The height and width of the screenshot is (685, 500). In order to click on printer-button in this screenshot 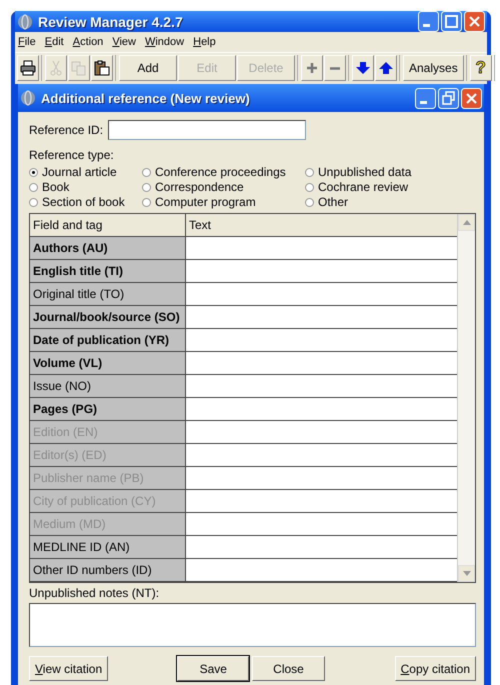, I will do `click(28, 68)`.